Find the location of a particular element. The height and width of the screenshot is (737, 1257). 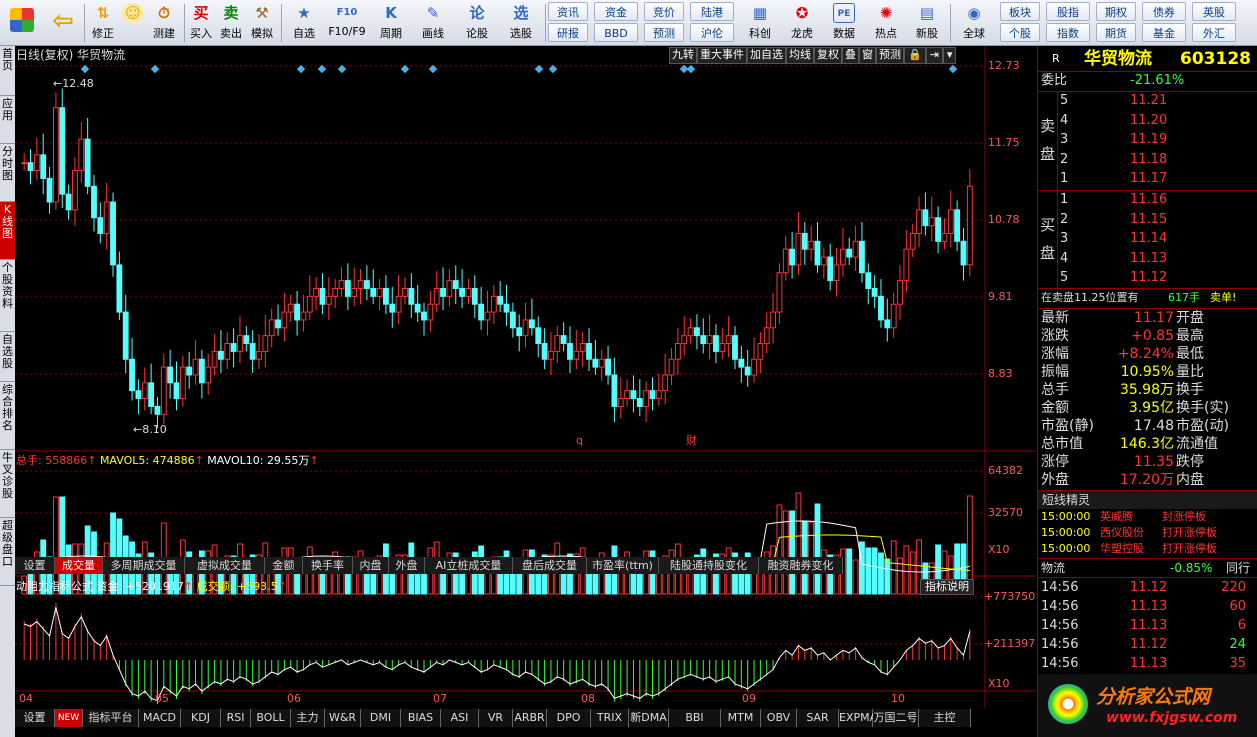

indicator-tab: MTM is located at coordinates (741, 718).